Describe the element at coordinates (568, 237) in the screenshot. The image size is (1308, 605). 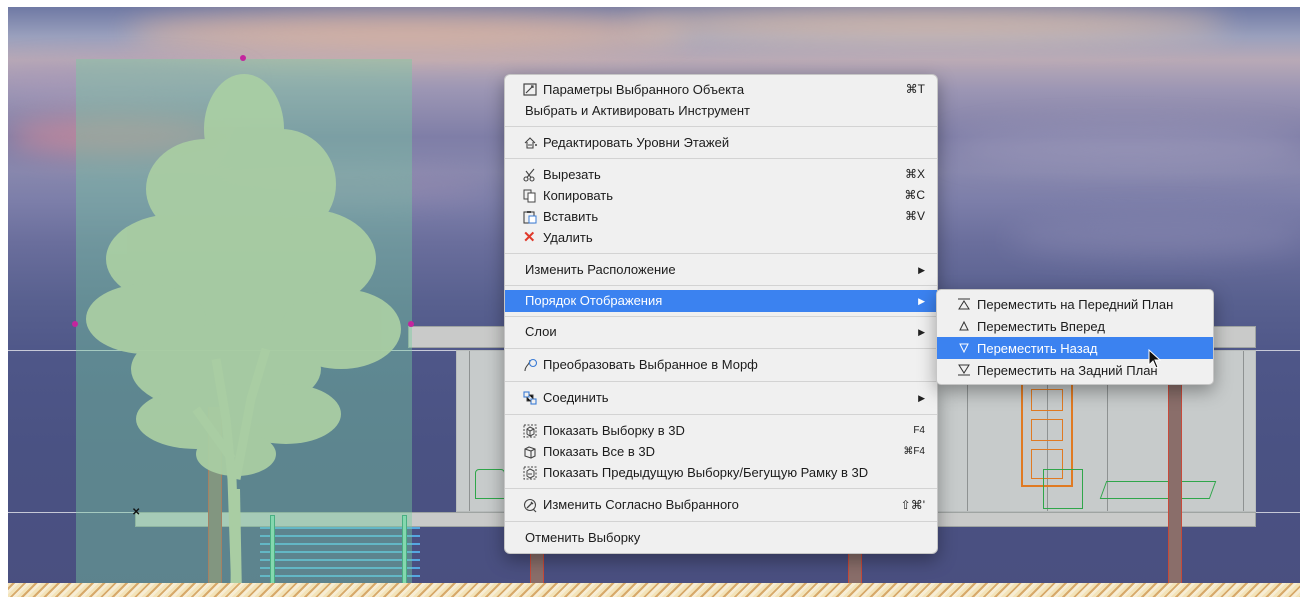
I see `menu-item-label: Удалить` at that location.